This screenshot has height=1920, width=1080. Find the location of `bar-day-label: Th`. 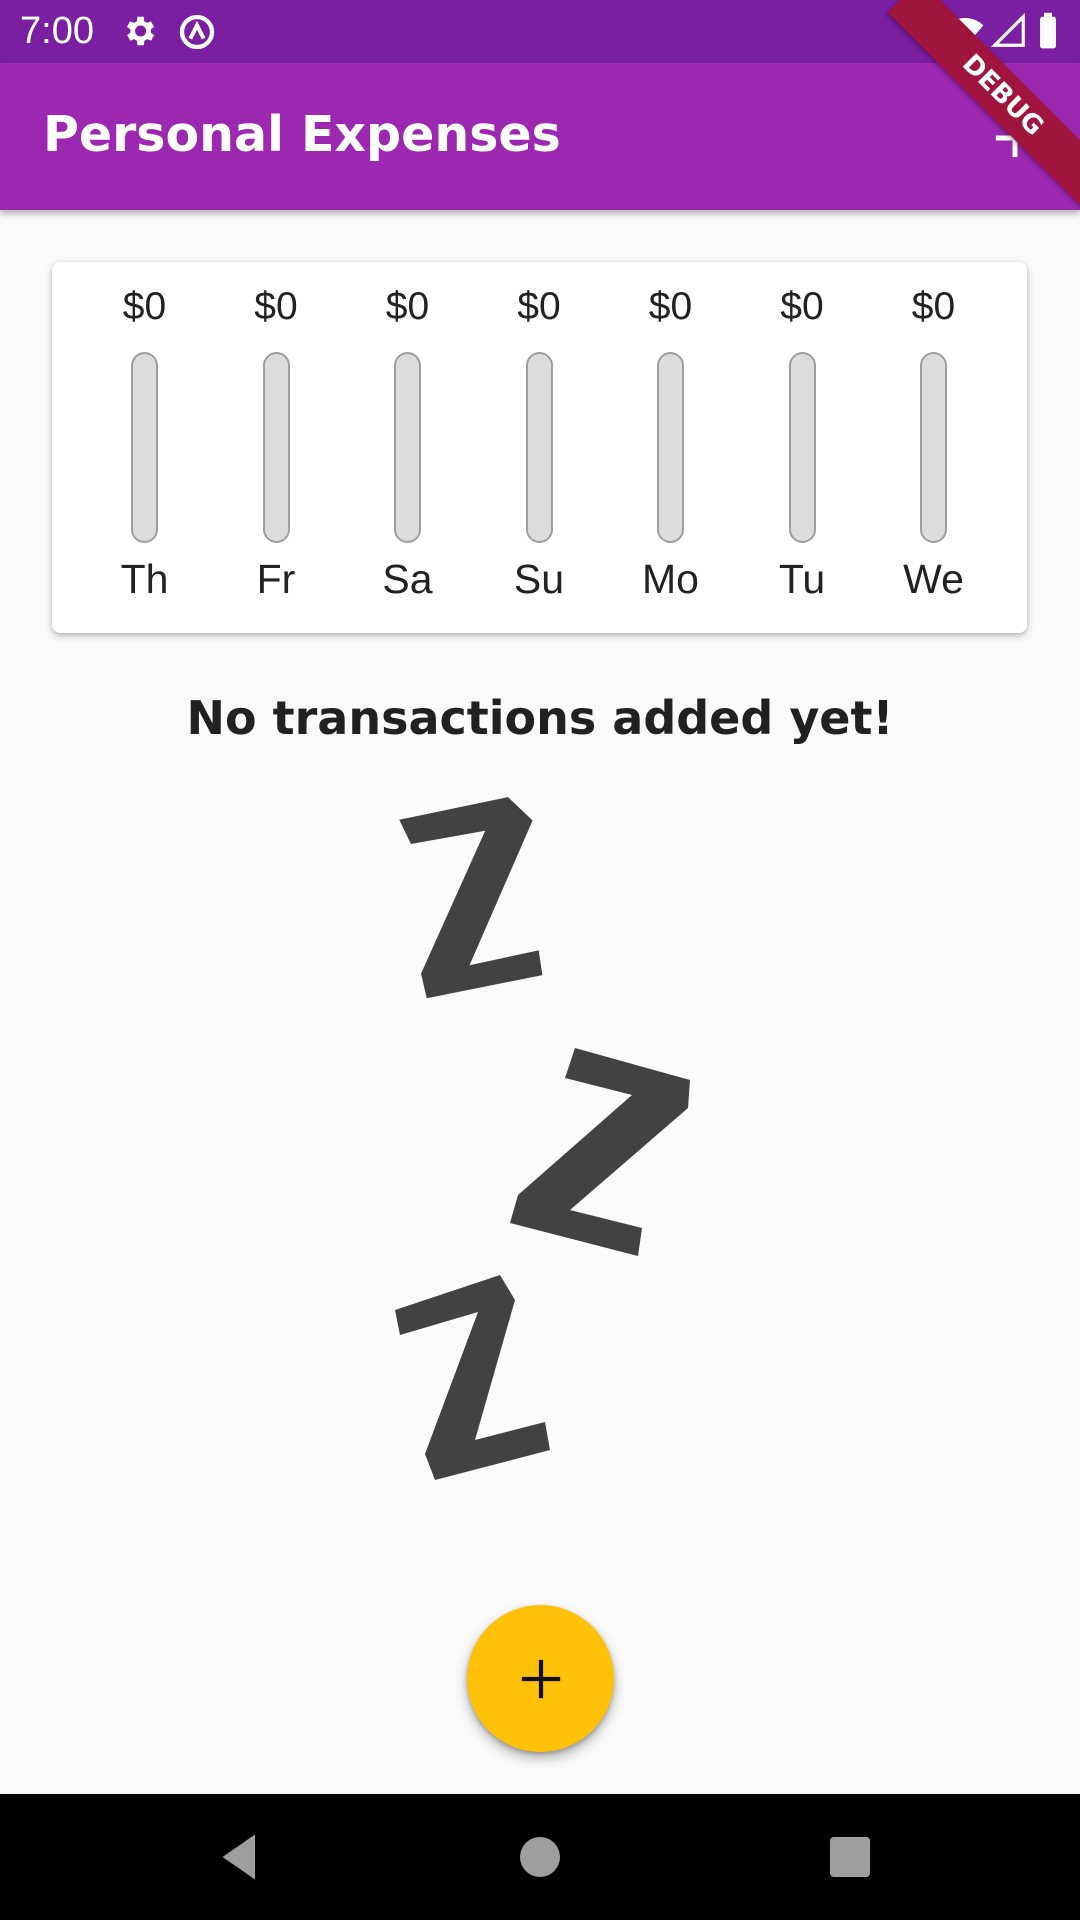

bar-day-label: Th is located at coordinates (144, 579).